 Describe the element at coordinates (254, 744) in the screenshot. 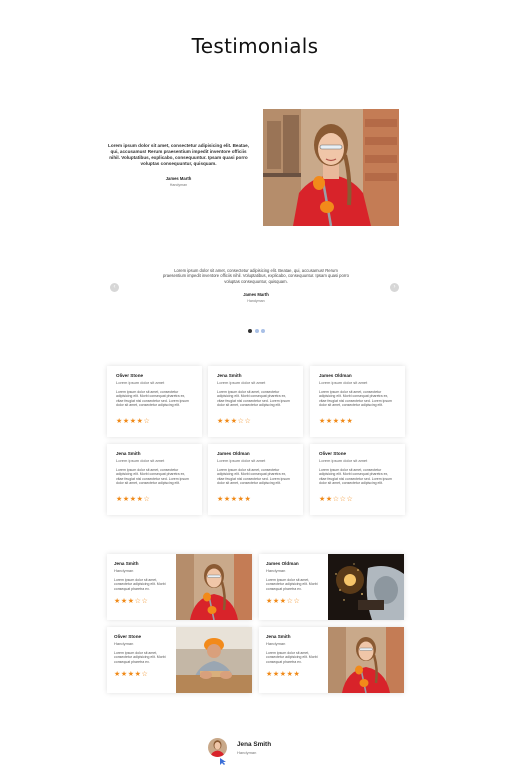

I see `author-name: Jena Smith` at that location.